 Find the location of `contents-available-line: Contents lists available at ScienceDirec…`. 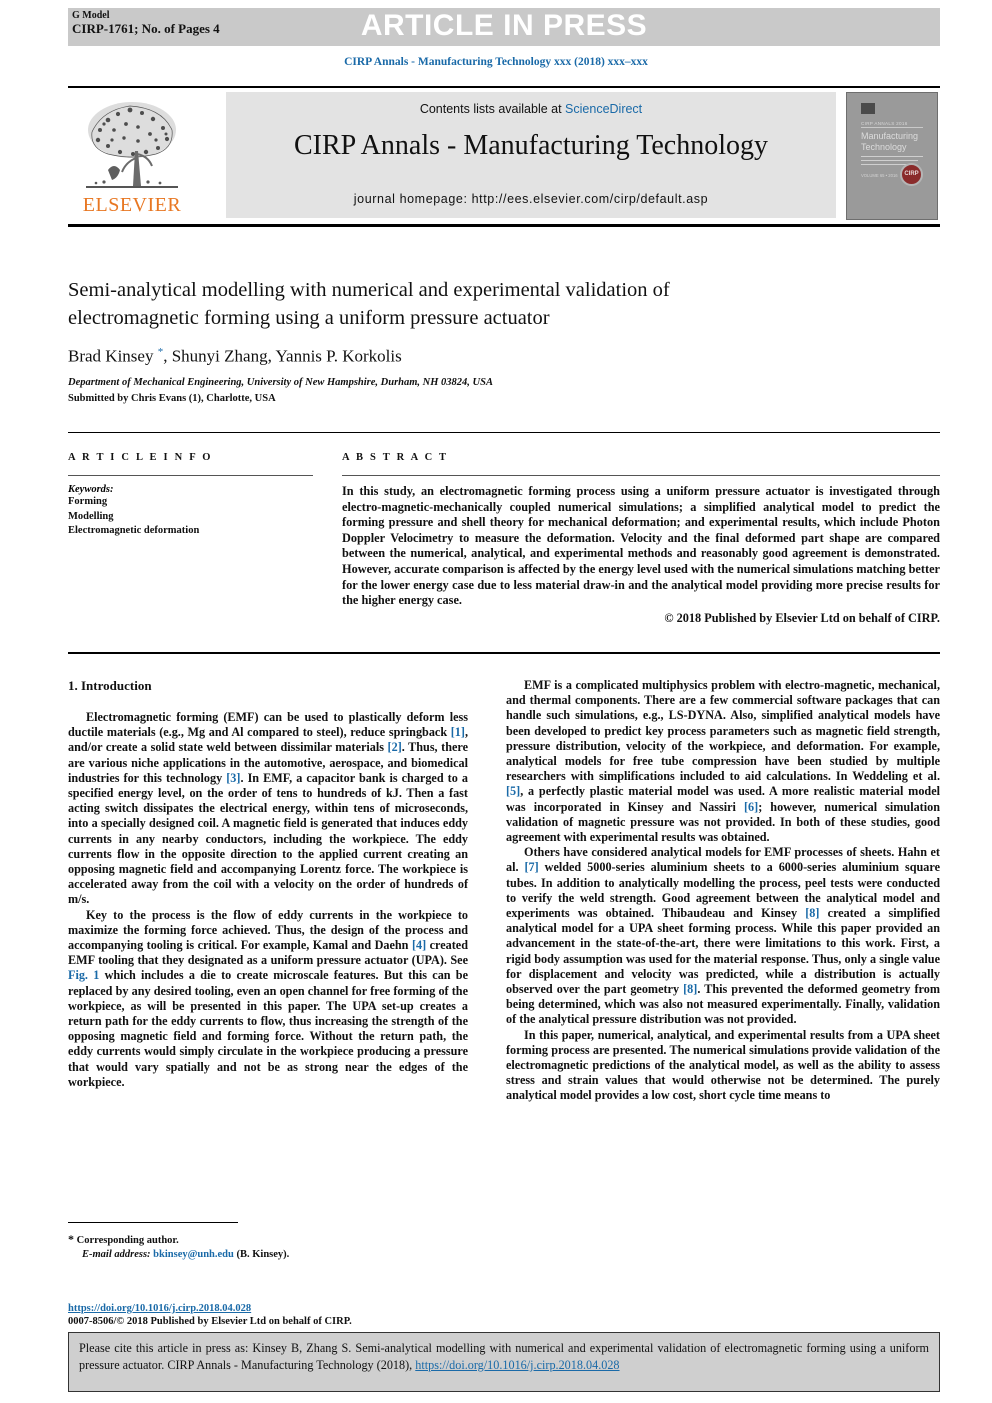

contents-available-line: Contents lists available at ScienceDirec… is located at coordinates (531, 109).